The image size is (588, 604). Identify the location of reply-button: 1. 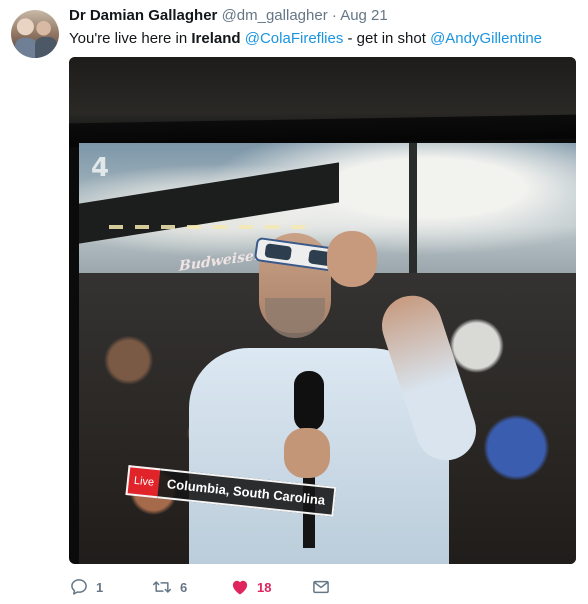
(86, 587).